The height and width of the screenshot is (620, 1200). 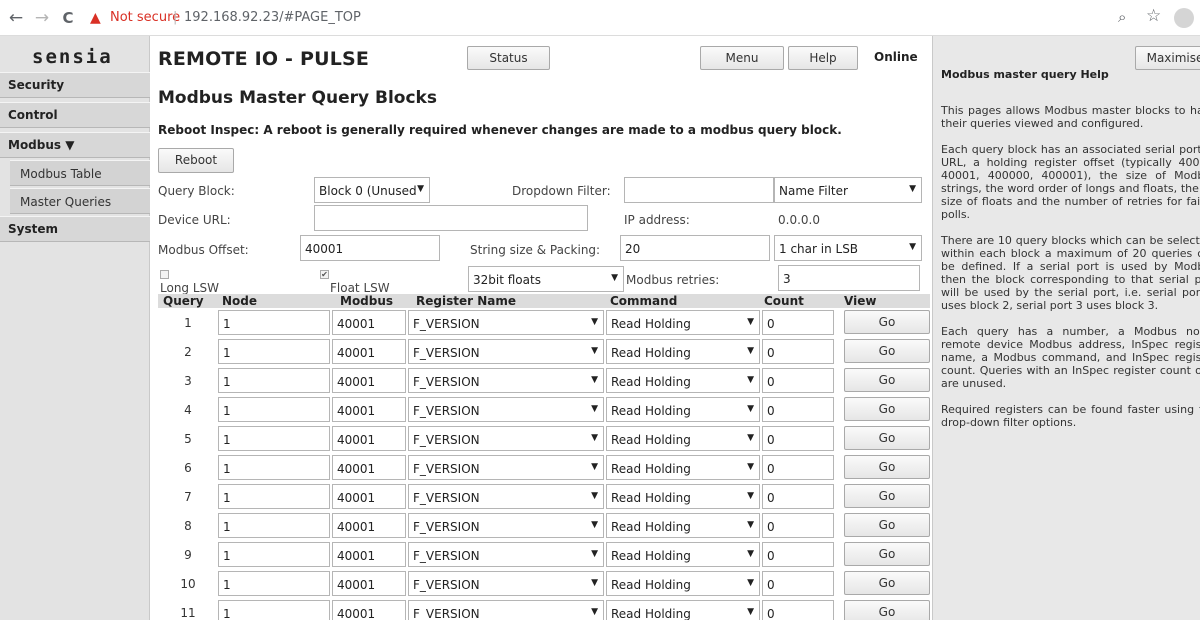 What do you see at coordinates (16, 18) in the screenshot?
I see `back-arrow-icon: ←` at bounding box center [16, 18].